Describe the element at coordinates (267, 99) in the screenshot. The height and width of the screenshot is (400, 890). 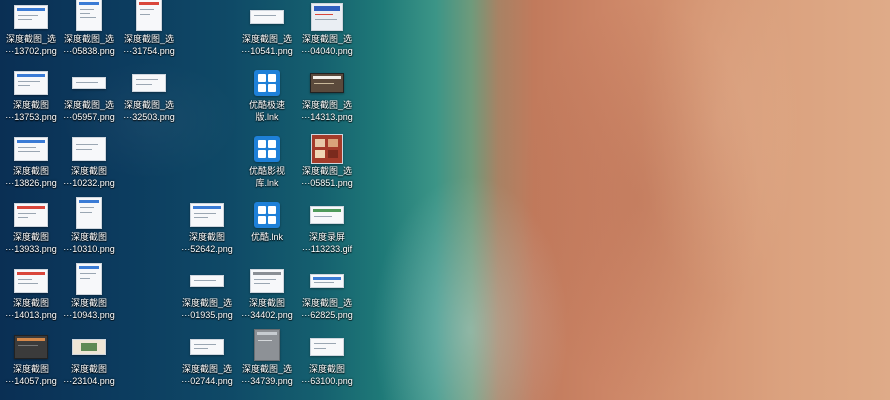
I see `desktop-icon-youku-lite-shortcut: 优酷极速 版.lnk` at that location.